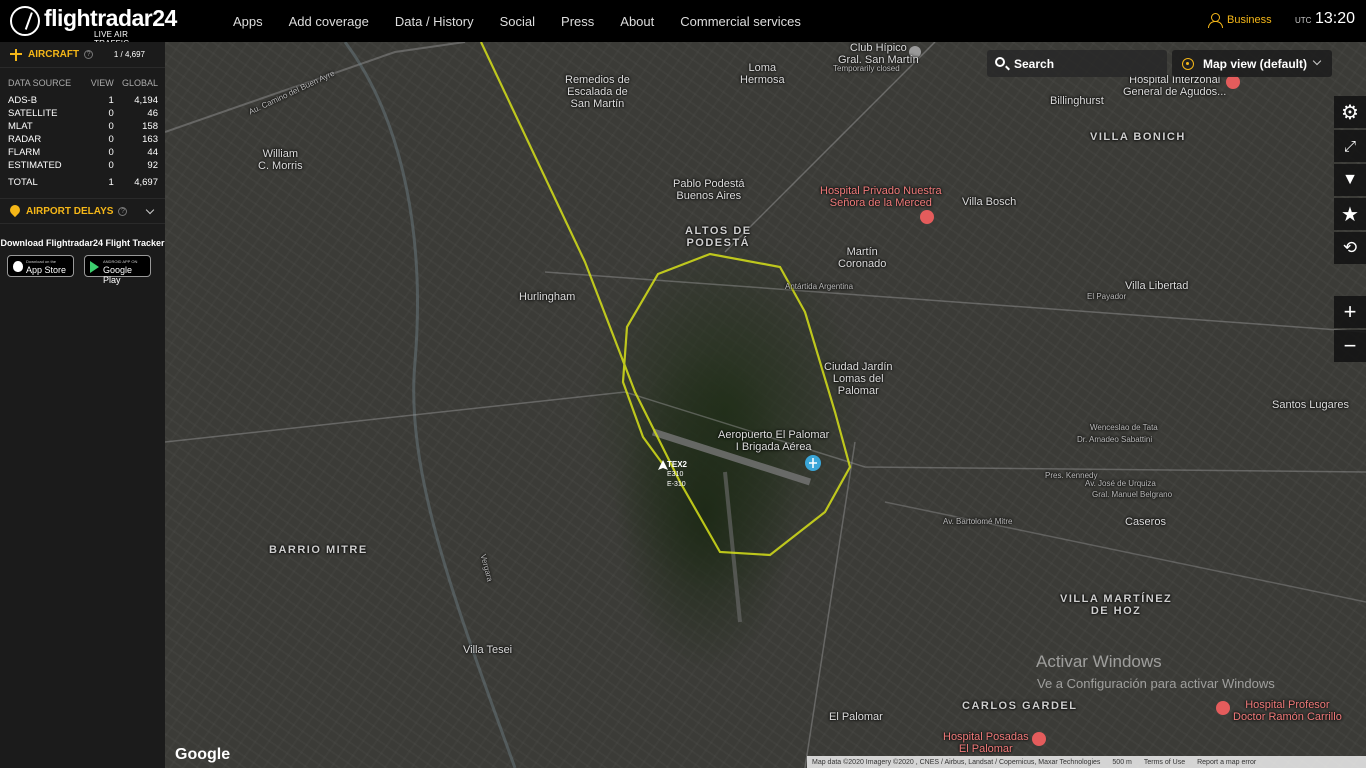  Describe the element at coordinates (203, 754) in the screenshot. I see `google-logo: Google` at that location.